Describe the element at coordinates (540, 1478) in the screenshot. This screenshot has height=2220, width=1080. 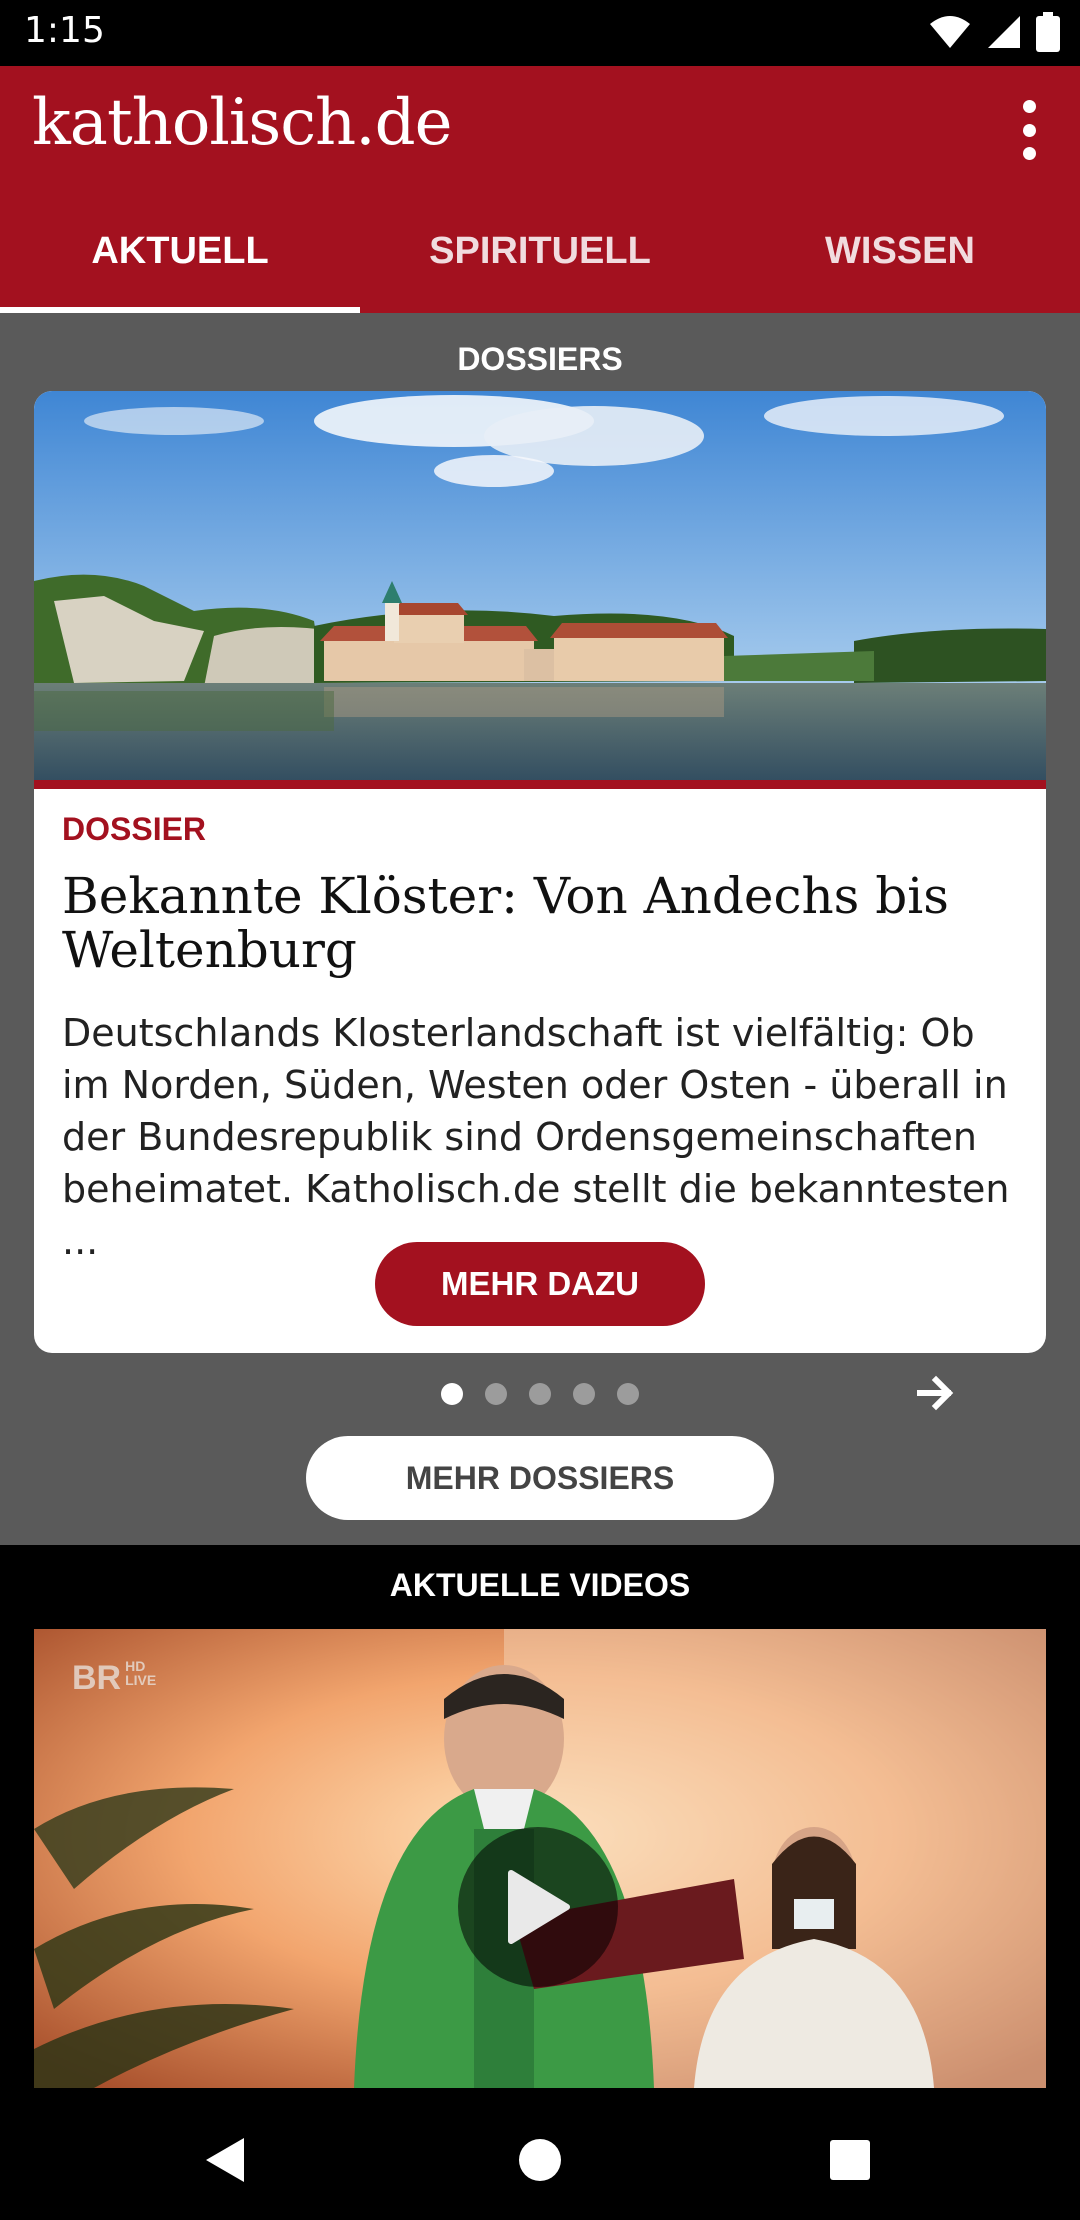
I see `mehr-dossiers-button: MEHR DOSSIERS` at that location.